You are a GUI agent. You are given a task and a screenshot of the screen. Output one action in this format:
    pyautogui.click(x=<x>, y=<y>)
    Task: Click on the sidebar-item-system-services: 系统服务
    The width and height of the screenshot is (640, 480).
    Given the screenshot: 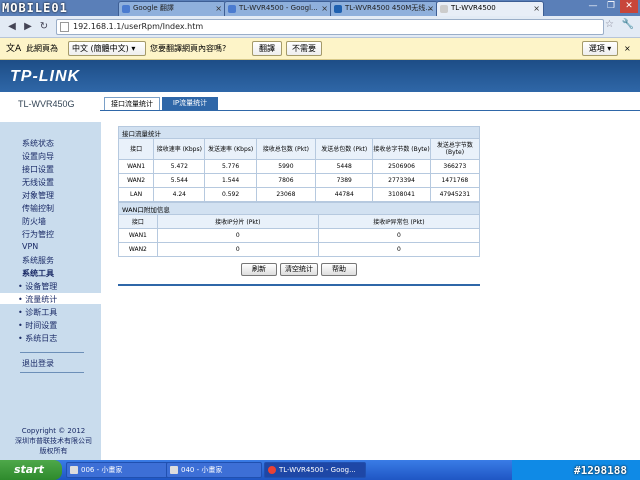 What is the action you would take?
    pyautogui.click(x=38, y=260)
    